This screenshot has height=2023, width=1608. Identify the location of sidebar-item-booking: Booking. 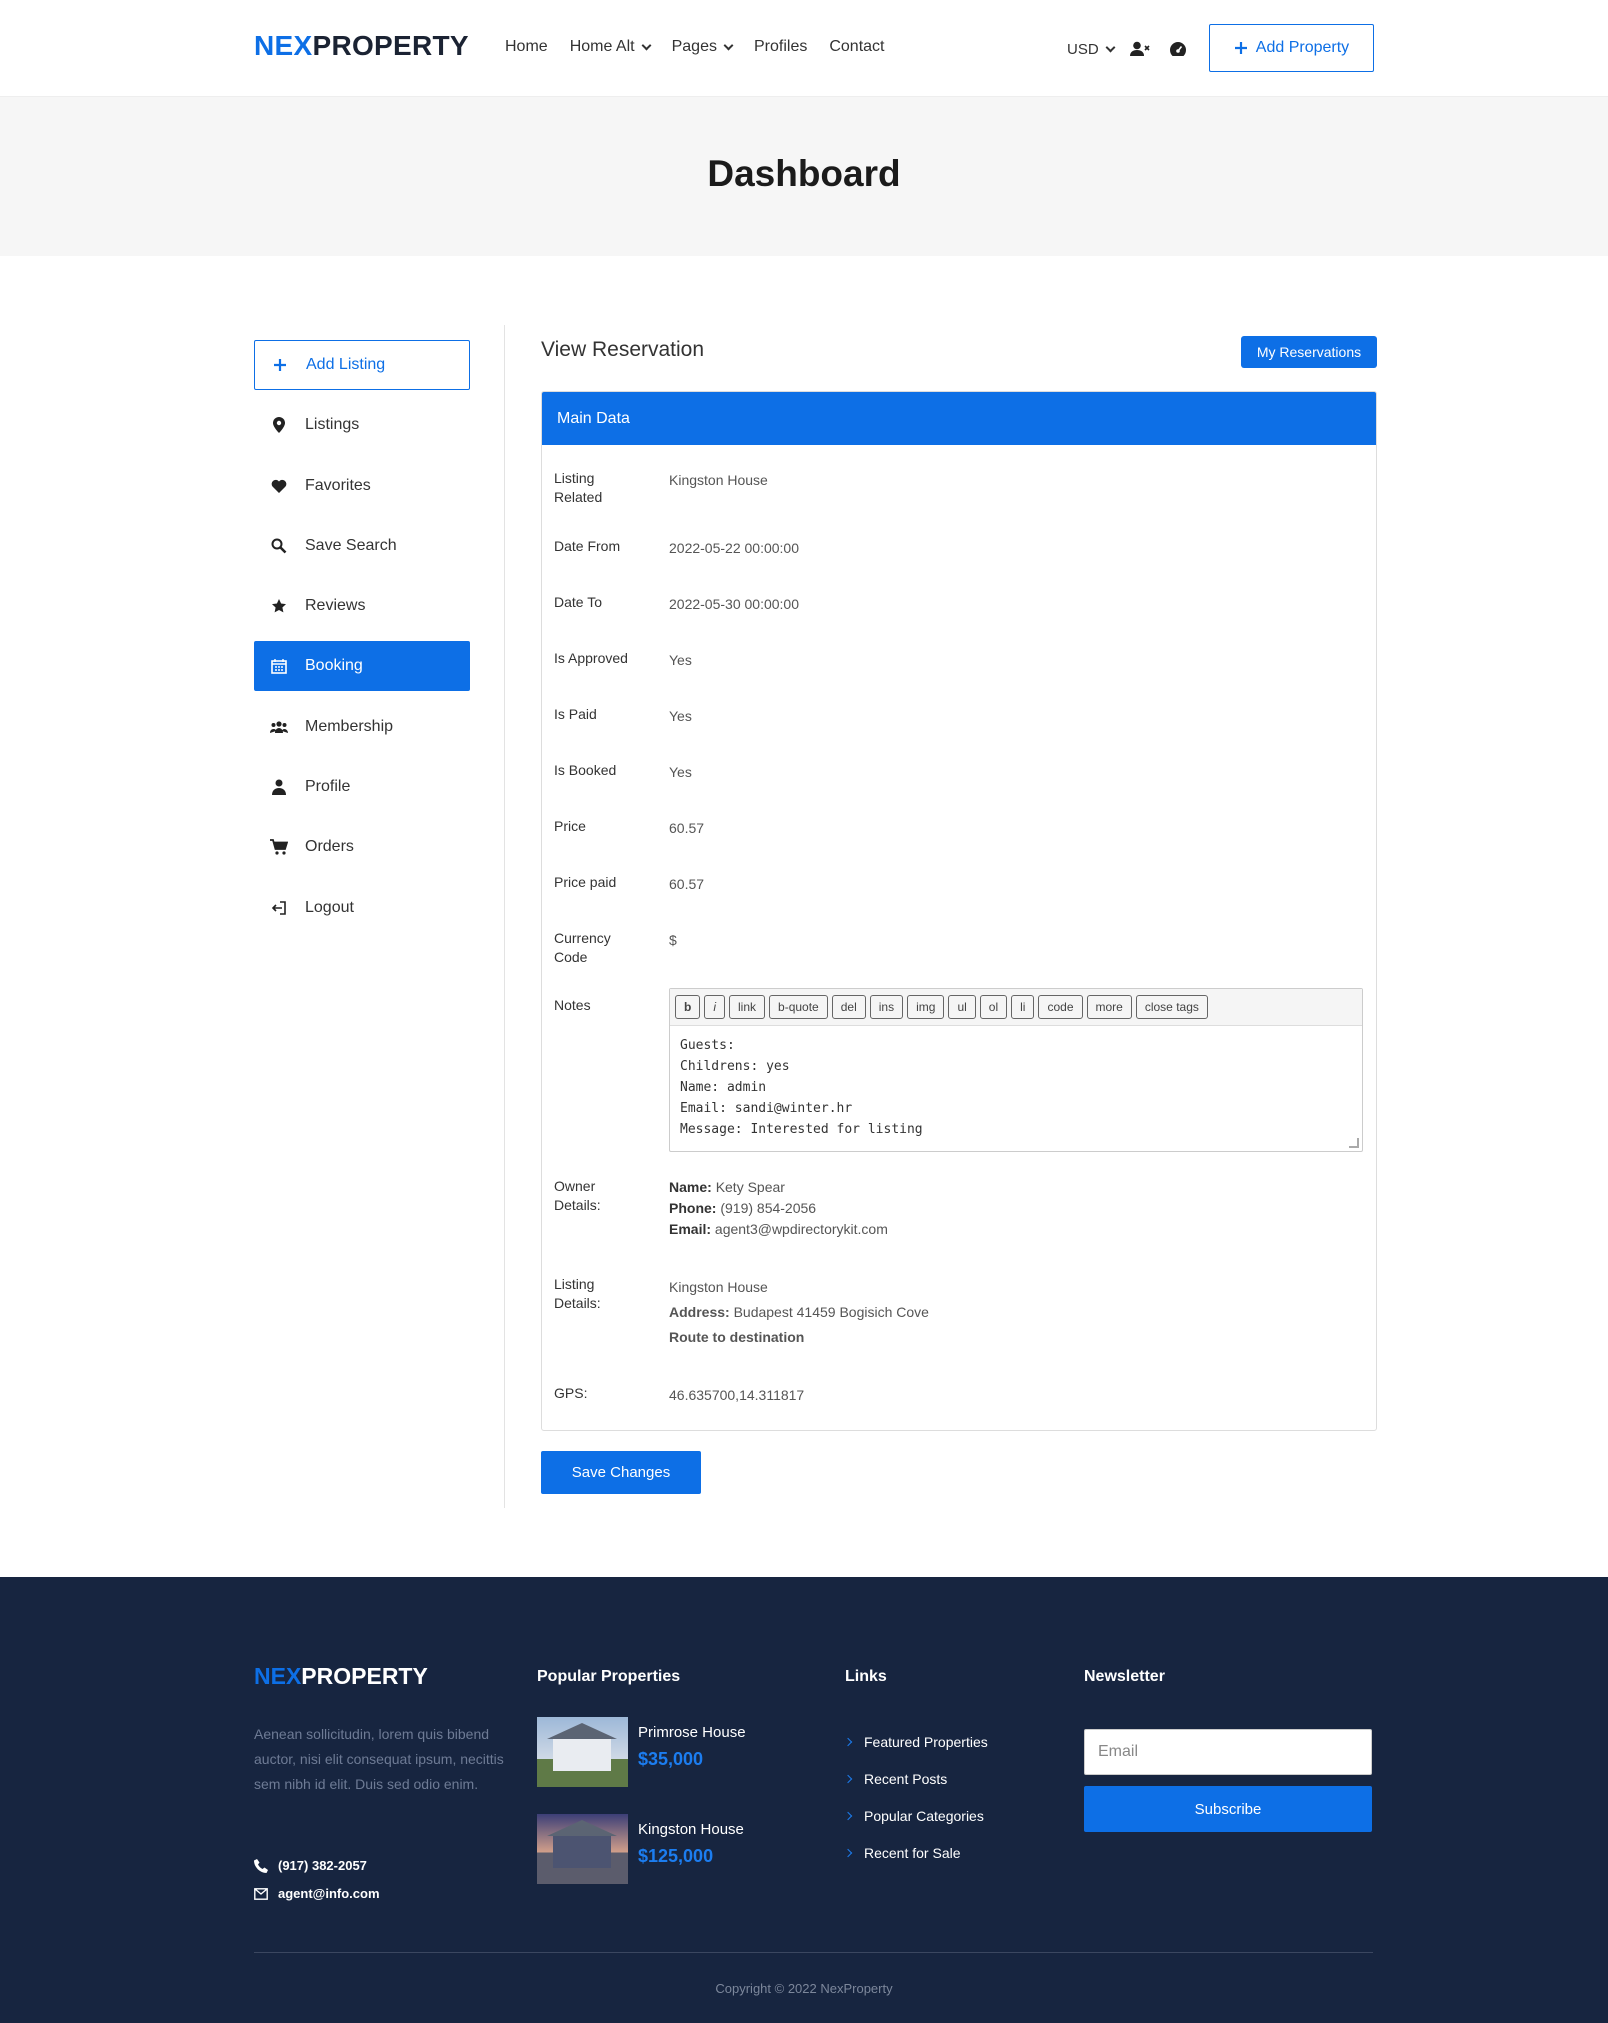
(362, 666).